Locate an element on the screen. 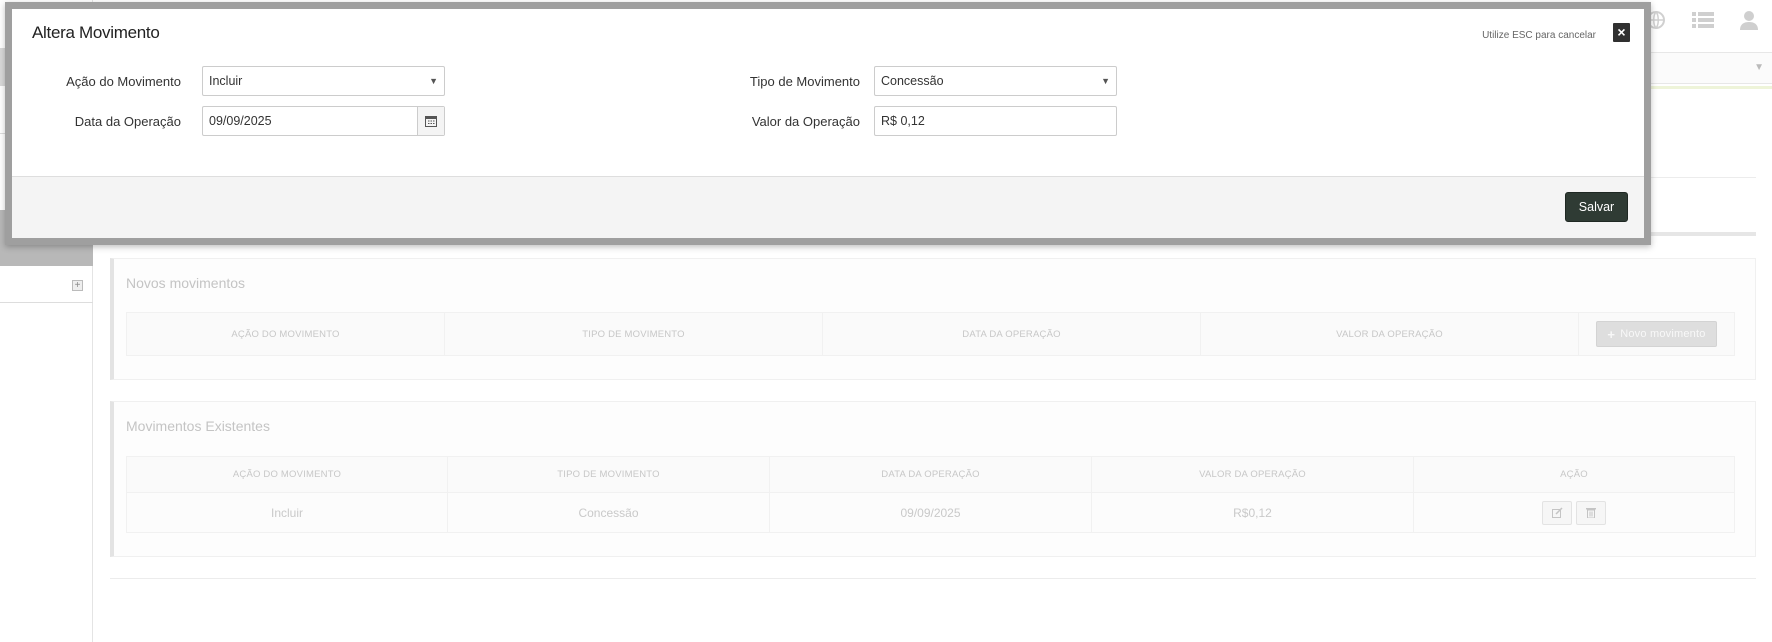 Image resolution: width=1772 pixels, height=642 pixels. button-label: Novo movimento is located at coordinates (1663, 334).